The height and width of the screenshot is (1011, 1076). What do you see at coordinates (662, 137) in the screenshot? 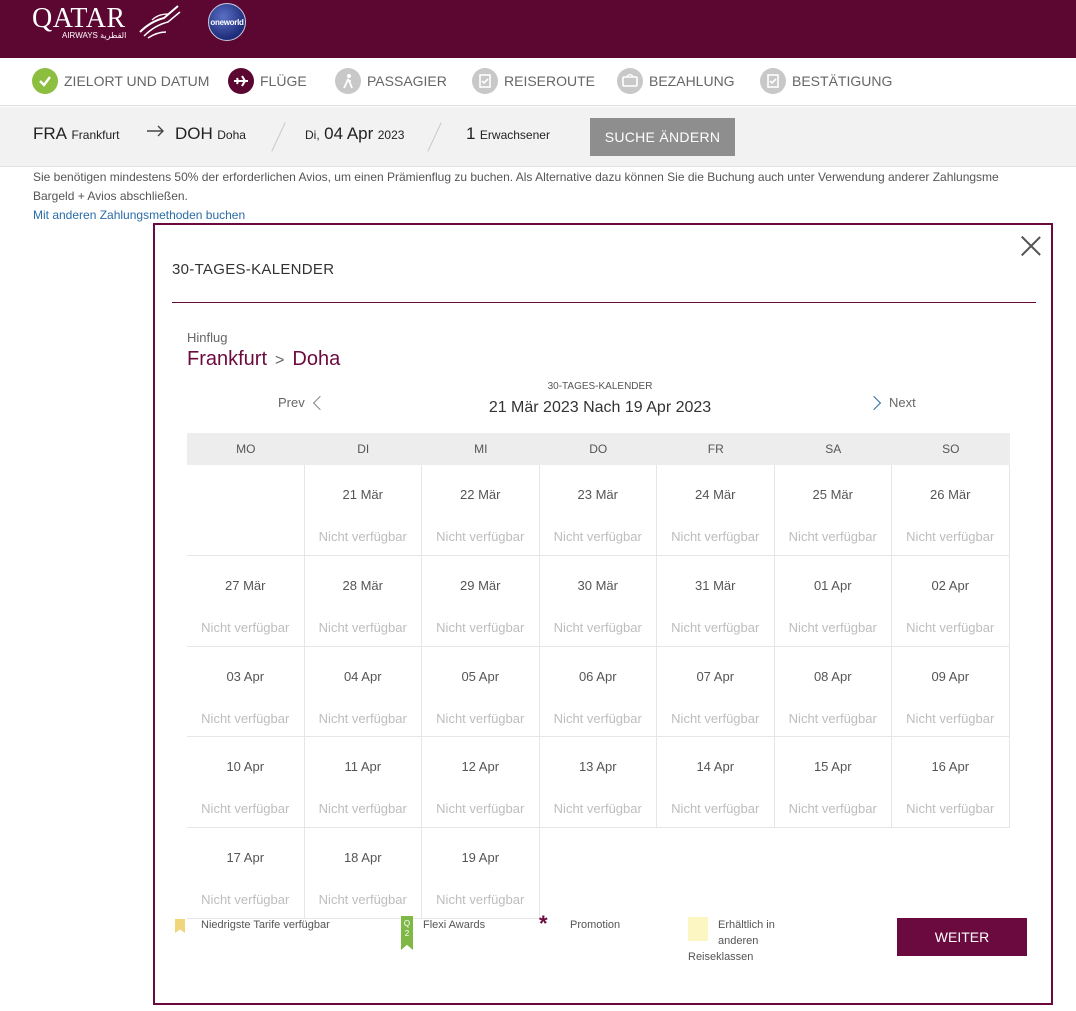
I see `change-search-button: SUCHE ÄNDERN` at bounding box center [662, 137].